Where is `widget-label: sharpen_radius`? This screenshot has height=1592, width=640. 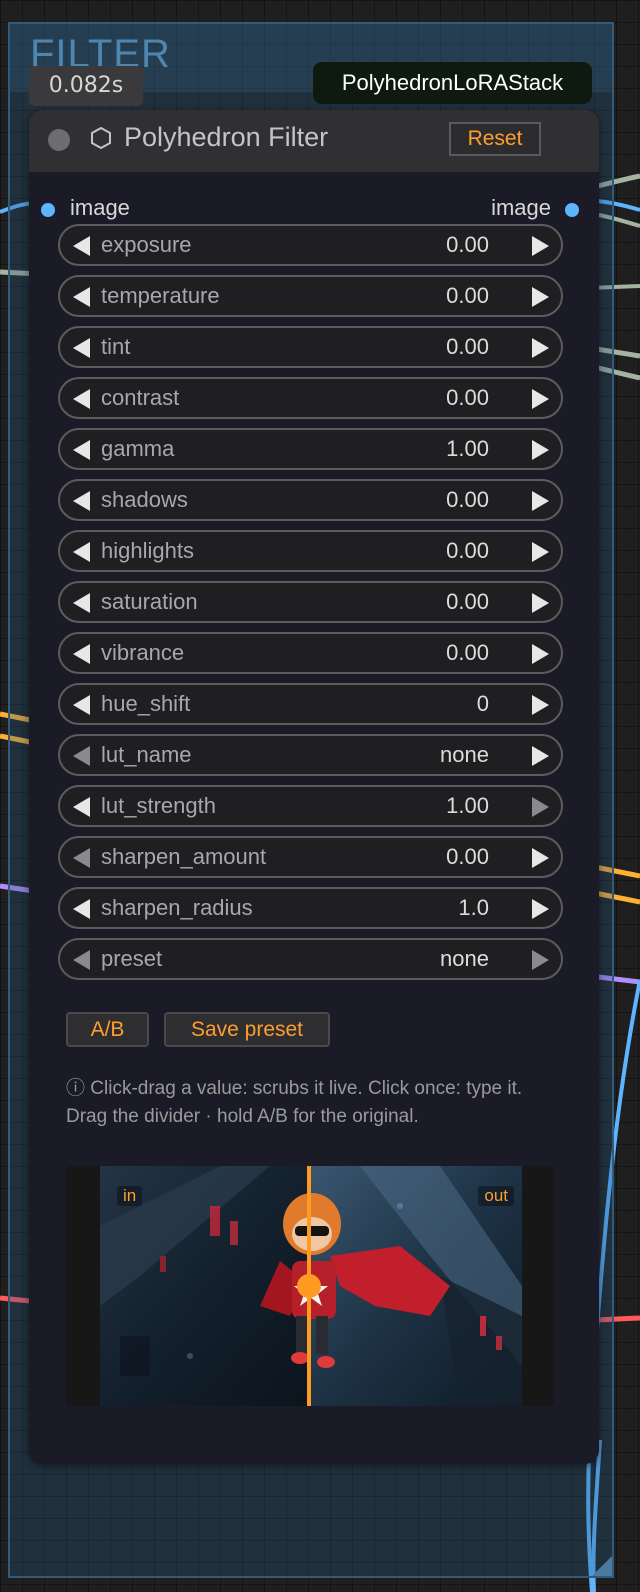
widget-label: sharpen_radius is located at coordinates (177, 907).